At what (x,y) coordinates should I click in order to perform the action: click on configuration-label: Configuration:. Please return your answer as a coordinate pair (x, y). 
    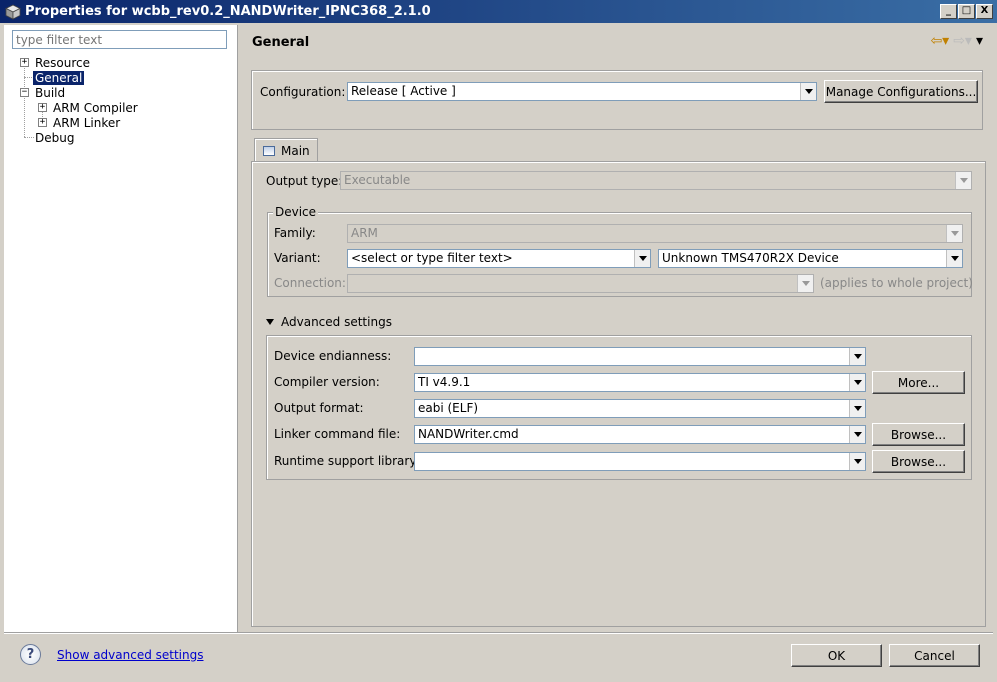
    Looking at the image, I should click on (303, 92).